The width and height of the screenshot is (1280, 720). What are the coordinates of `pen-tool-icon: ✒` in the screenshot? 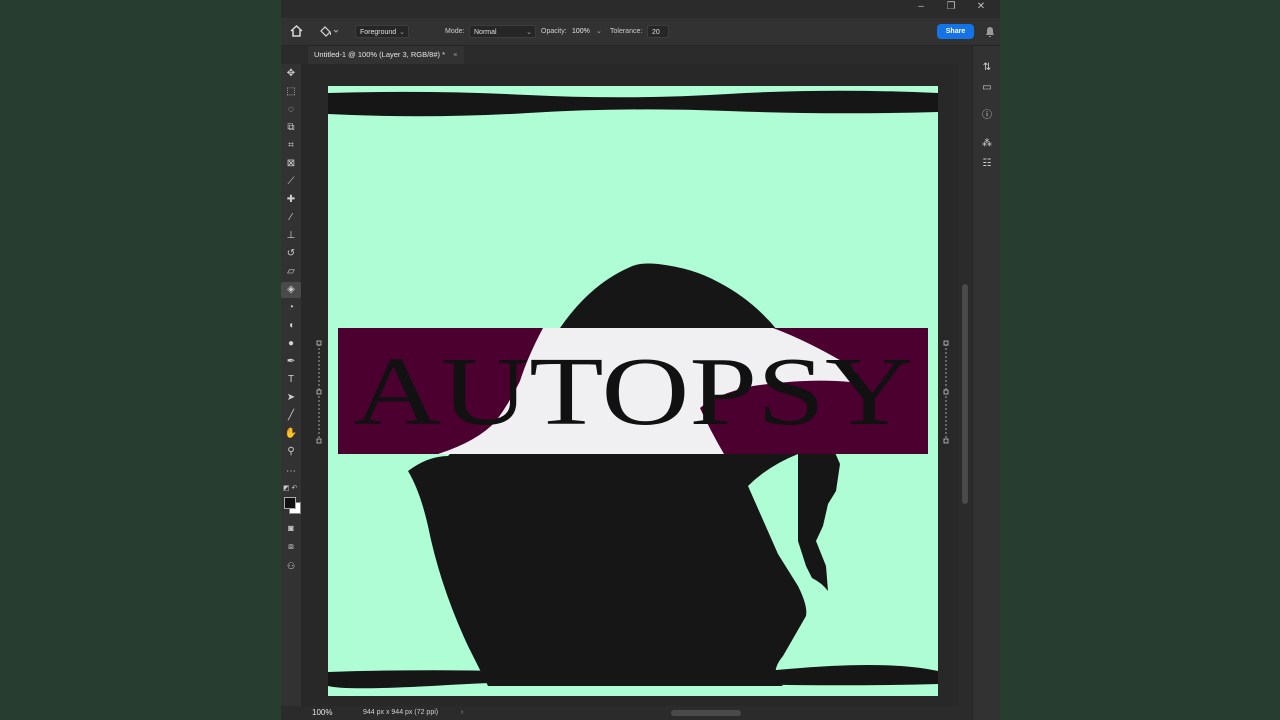 It's located at (291, 362).